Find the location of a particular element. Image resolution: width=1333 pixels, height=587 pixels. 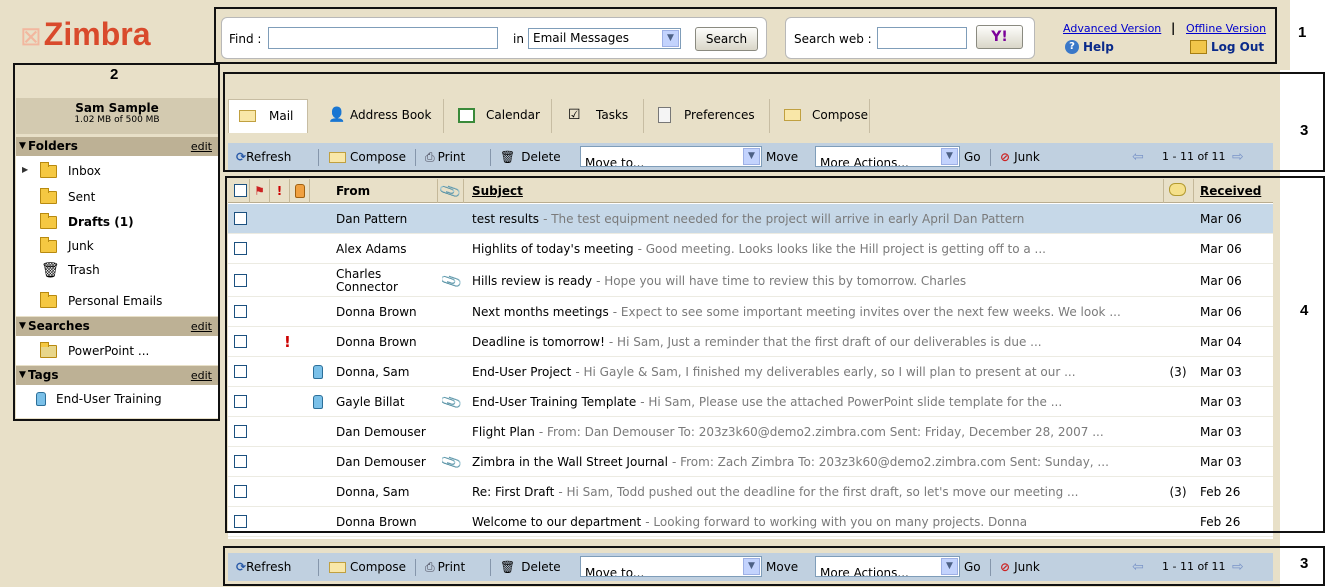

zimbra-logo: ⊠Zimbra is located at coordinates (115, 36).